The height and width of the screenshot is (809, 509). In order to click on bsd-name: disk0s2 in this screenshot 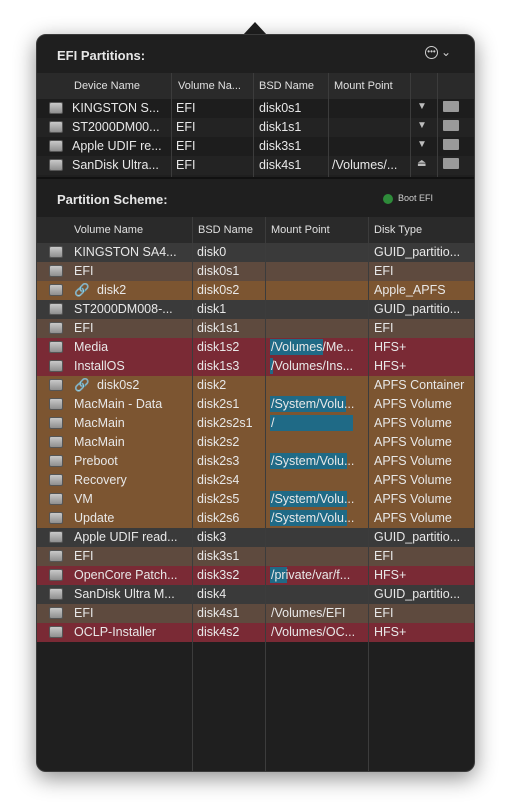, I will do `click(218, 290)`.